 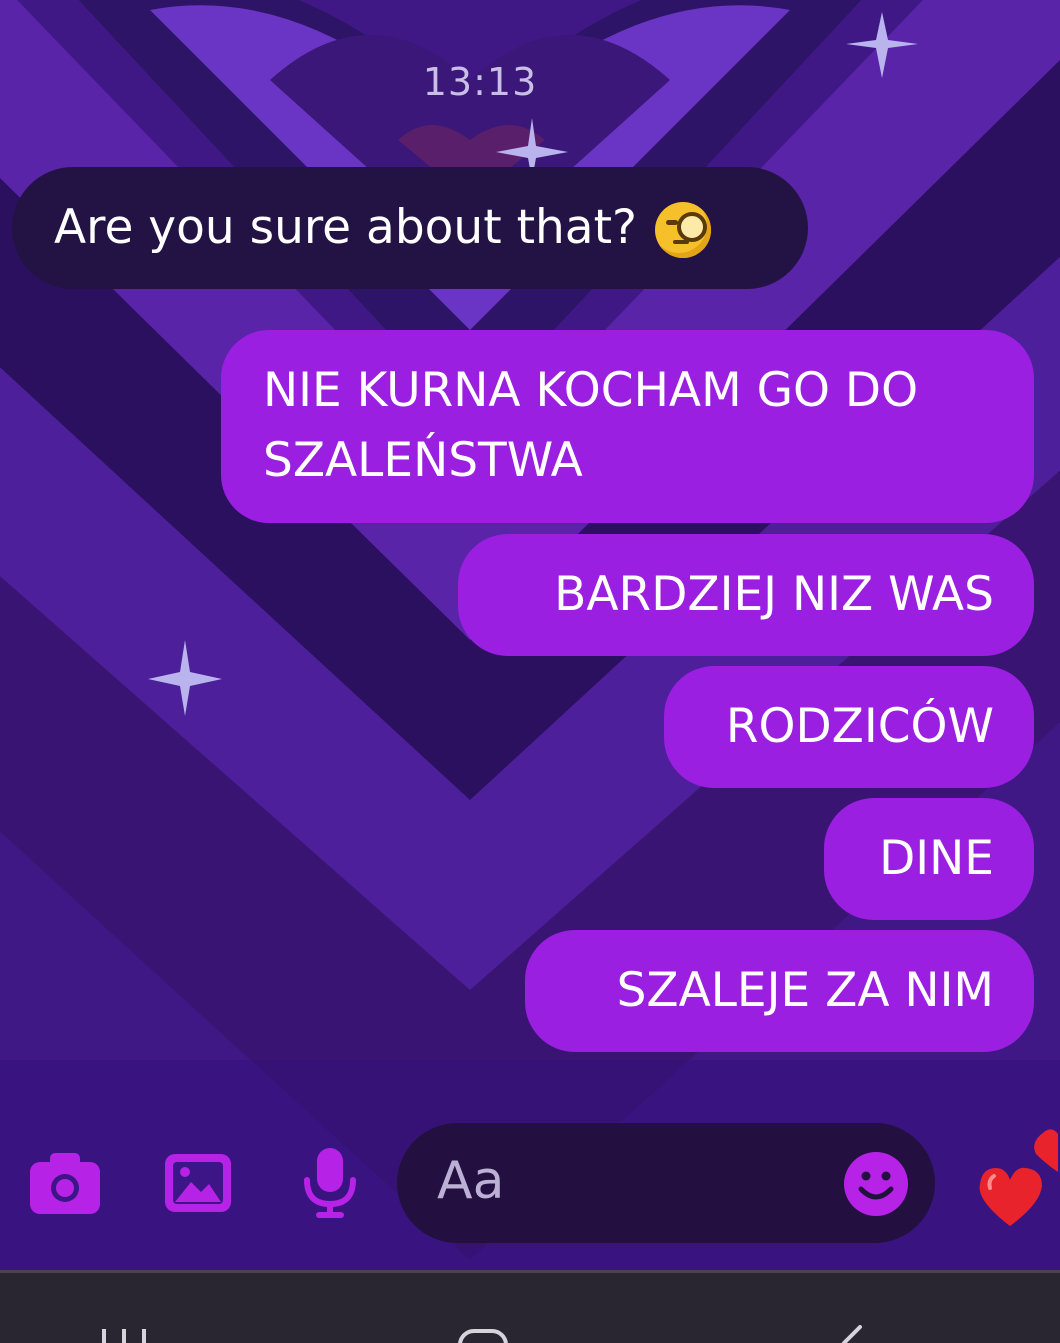 I want to click on incoming-message-text: Are you sure about that?, so click(x=345, y=227).